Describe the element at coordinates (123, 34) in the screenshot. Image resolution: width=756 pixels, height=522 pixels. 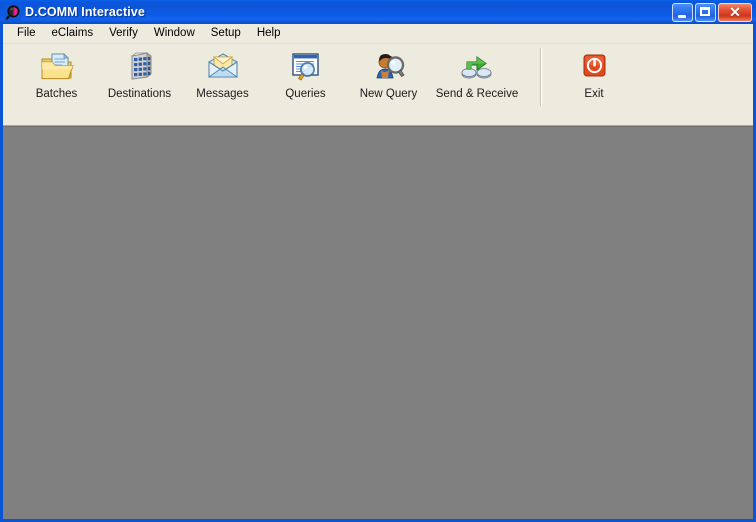
I see `menu-item-verify: Verify` at that location.